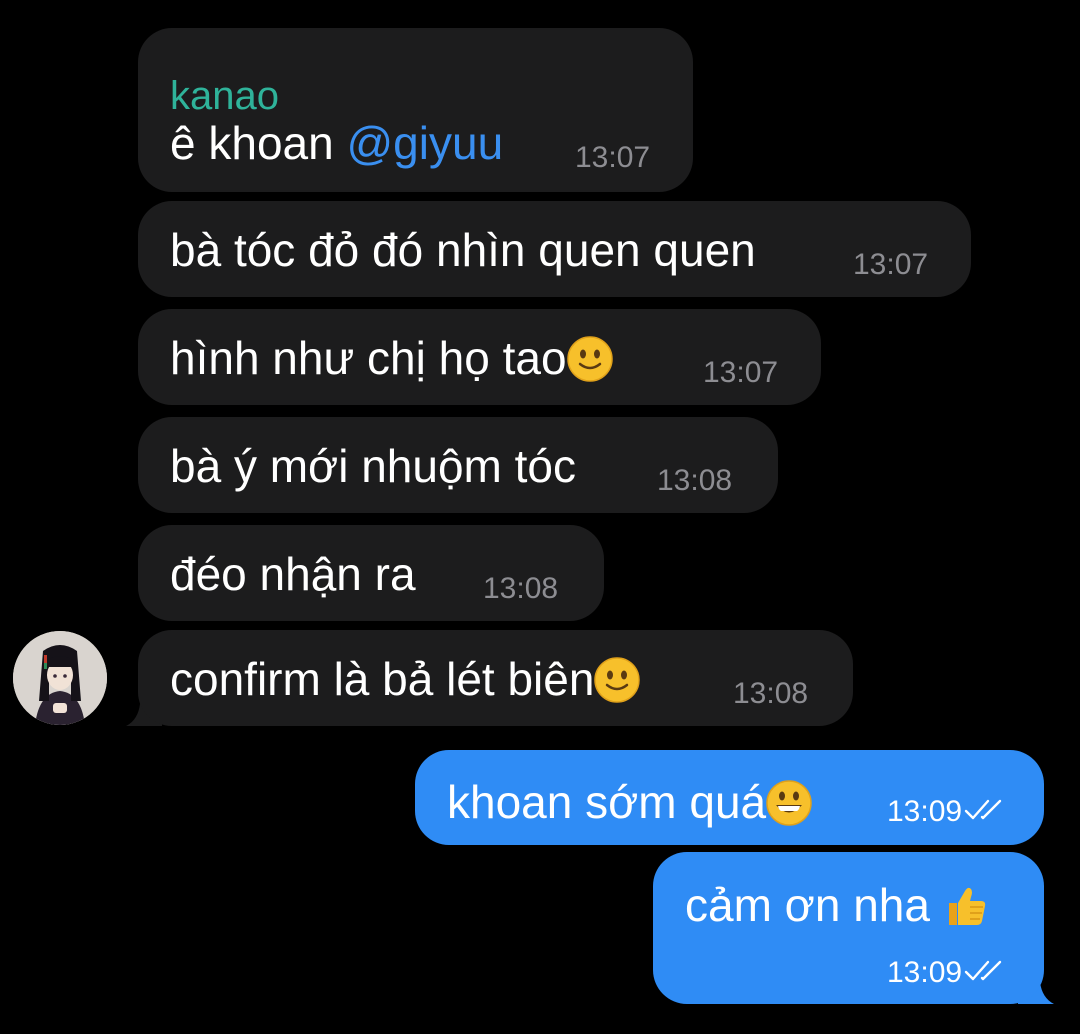  Describe the element at coordinates (373, 466) in the screenshot. I see `message-text: bà ý mới nhuộm tóc` at that location.